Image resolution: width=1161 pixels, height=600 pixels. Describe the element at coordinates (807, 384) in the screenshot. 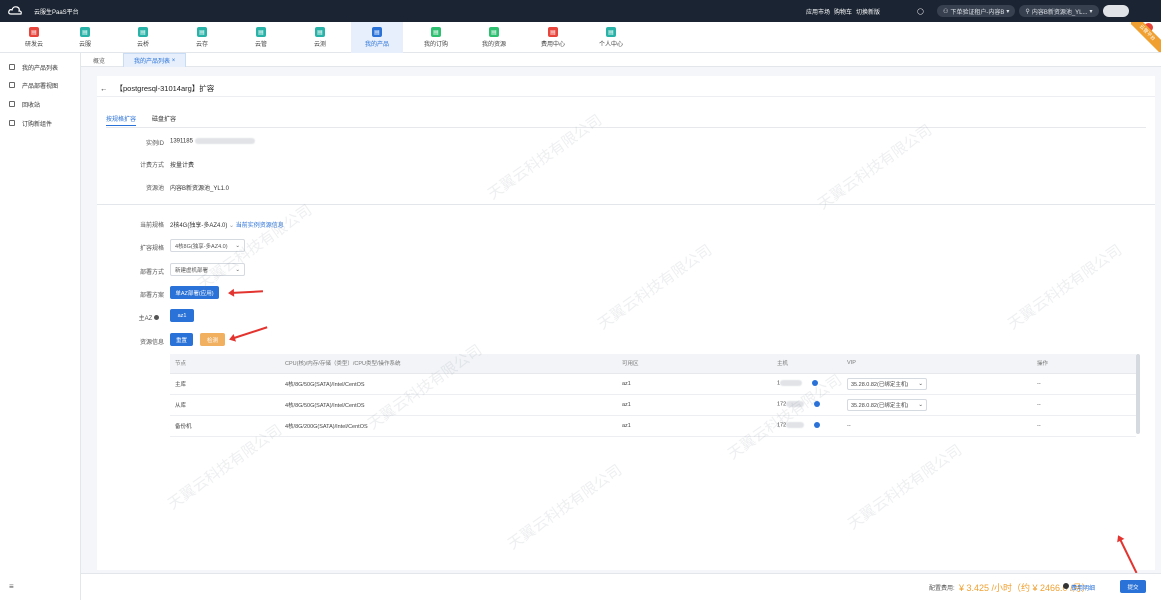

I see `host-cell: 1` at that location.